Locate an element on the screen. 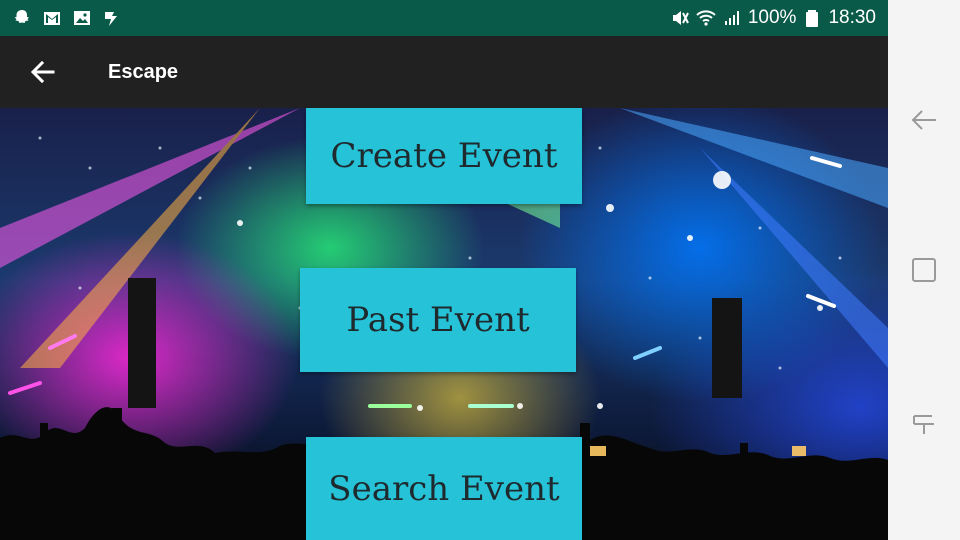 The height and width of the screenshot is (540, 960). back-button is located at coordinates (42, 72).